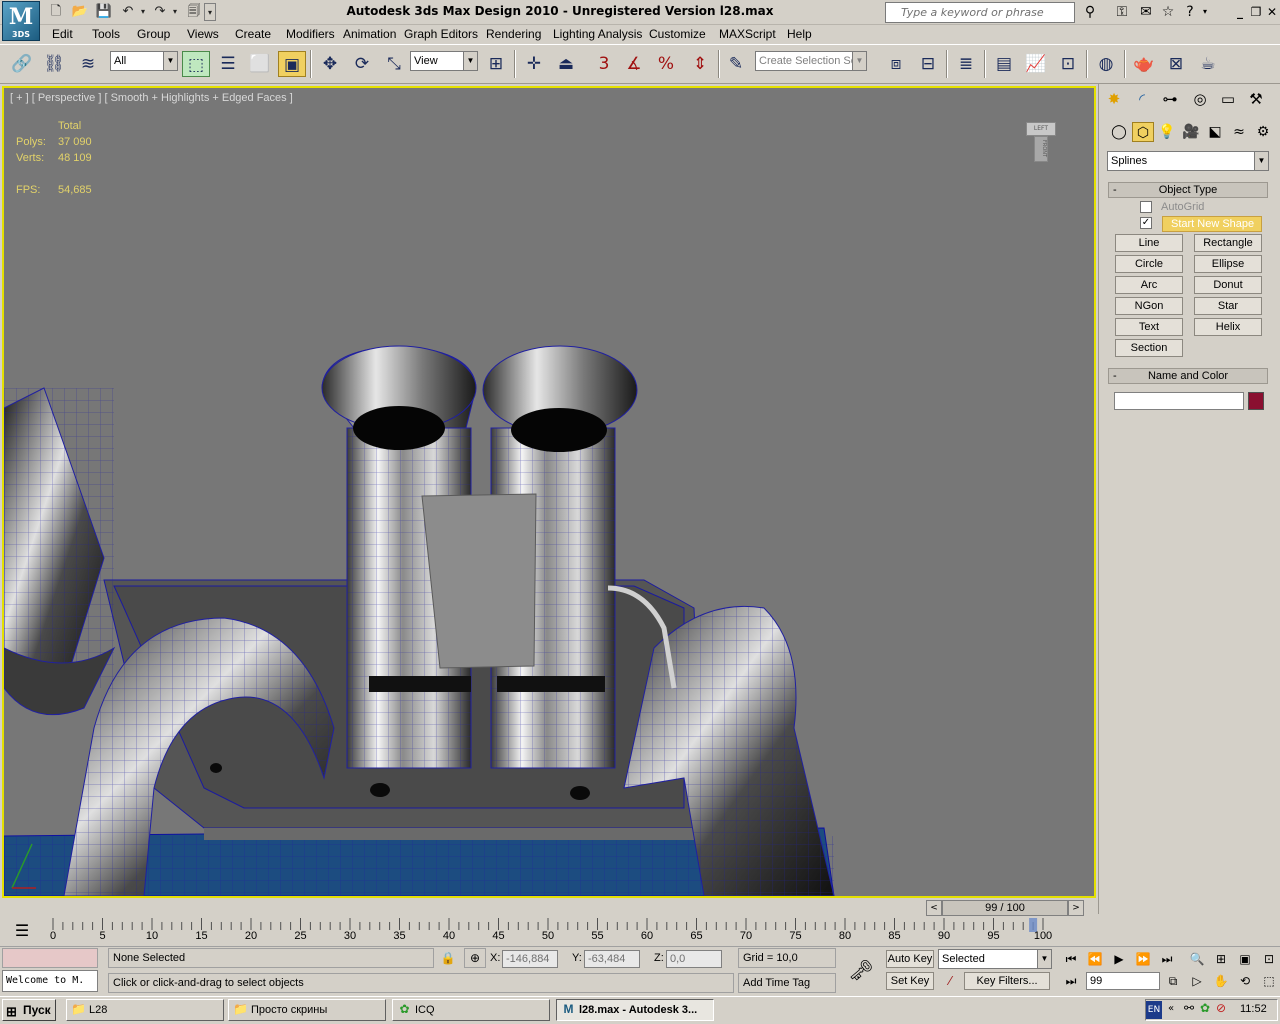 This screenshot has height=1024, width=1280. I want to click on menu-modifiers: Modifiers, so click(310, 34).